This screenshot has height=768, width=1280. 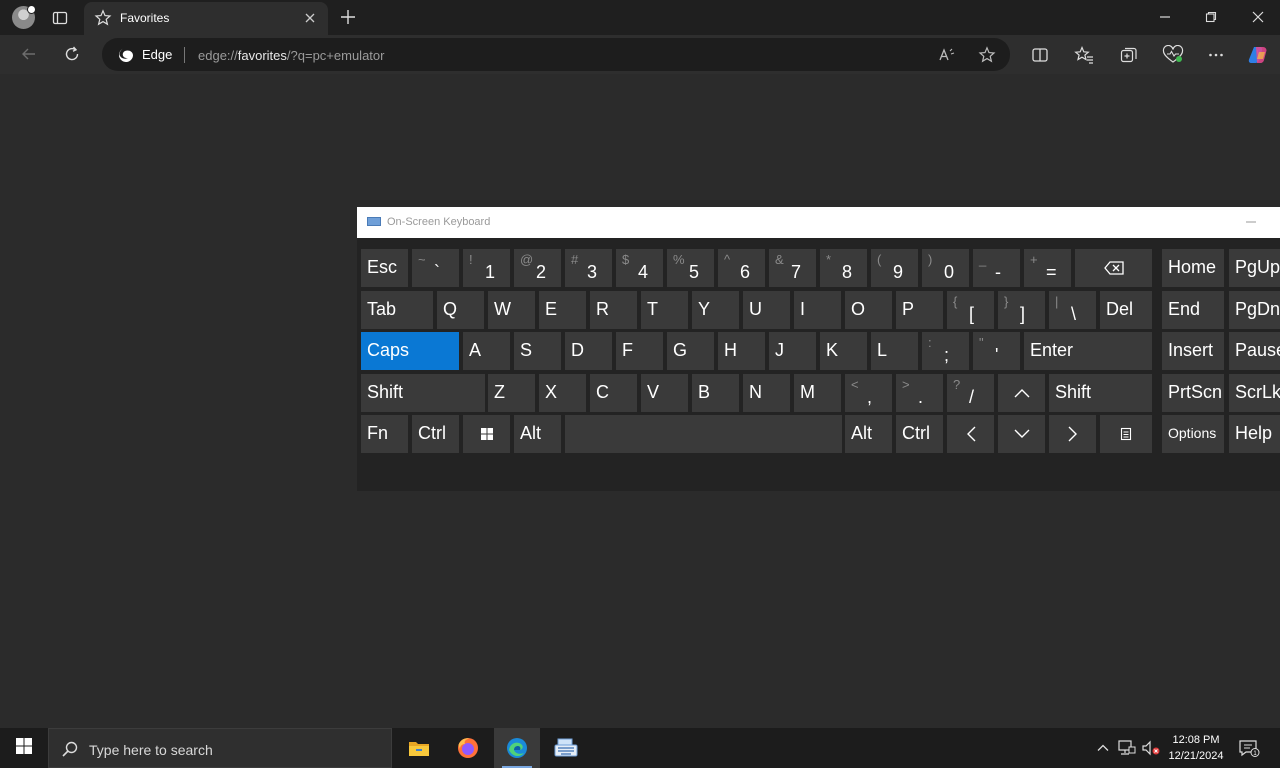 I want to click on key--: _ -, so click(x=996, y=268).